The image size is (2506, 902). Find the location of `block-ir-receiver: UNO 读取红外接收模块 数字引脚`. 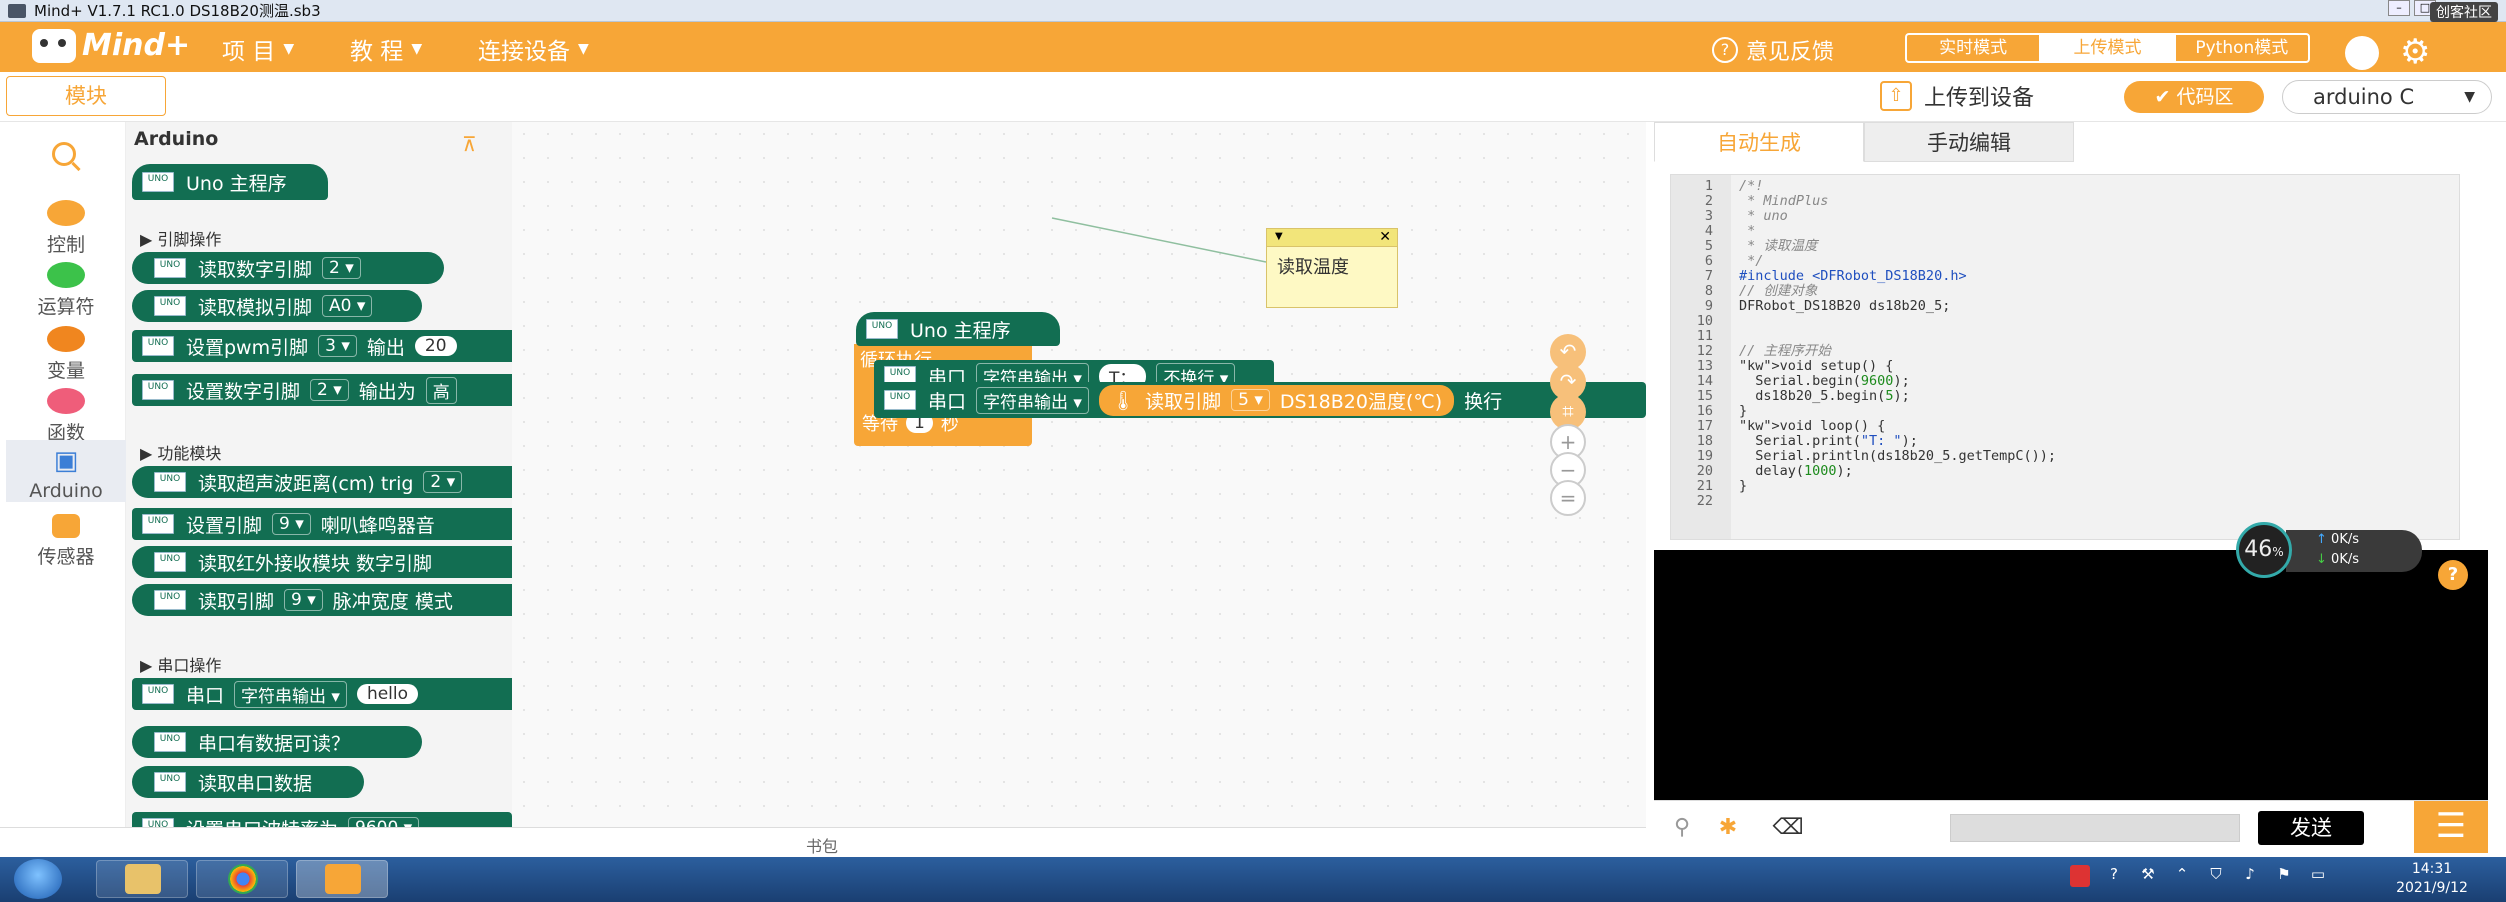

block-ir-receiver: UNO 读取红外接收模块 数字引脚 is located at coordinates (322, 562).